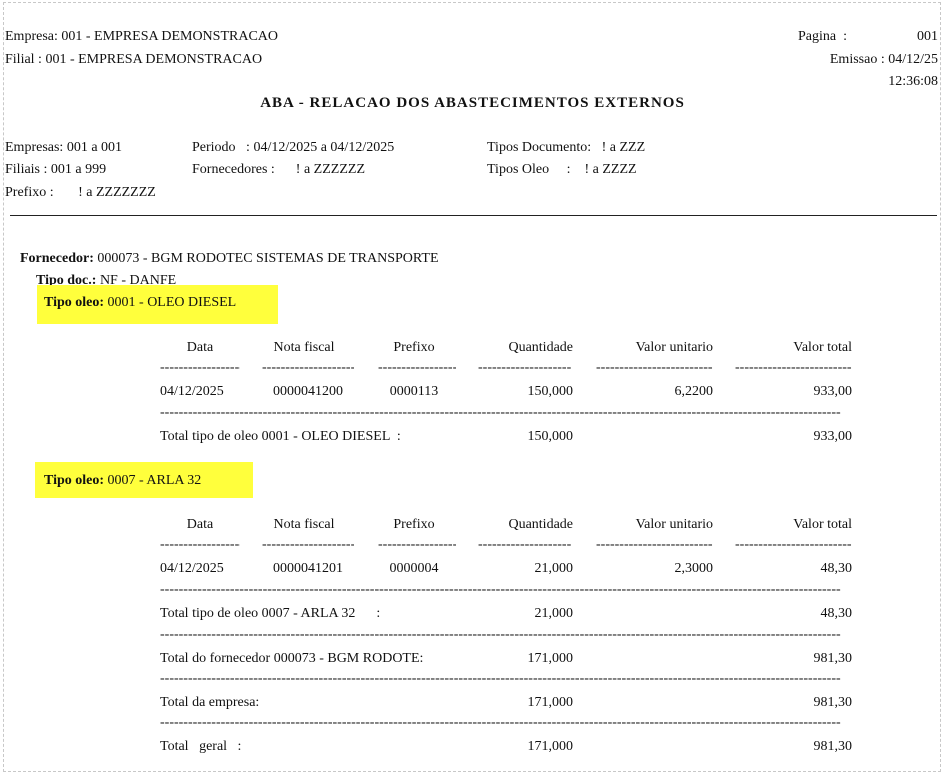  What do you see at coordinates (694, 568) in the screenshot?
I see `row-valor-unit: 2,3000` at bounding box center [694, 568].